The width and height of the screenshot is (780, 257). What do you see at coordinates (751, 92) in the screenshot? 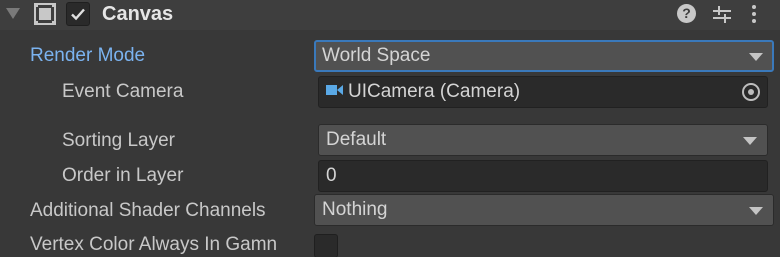
I see `object-picker-icon` at bounding box center [751, 92].